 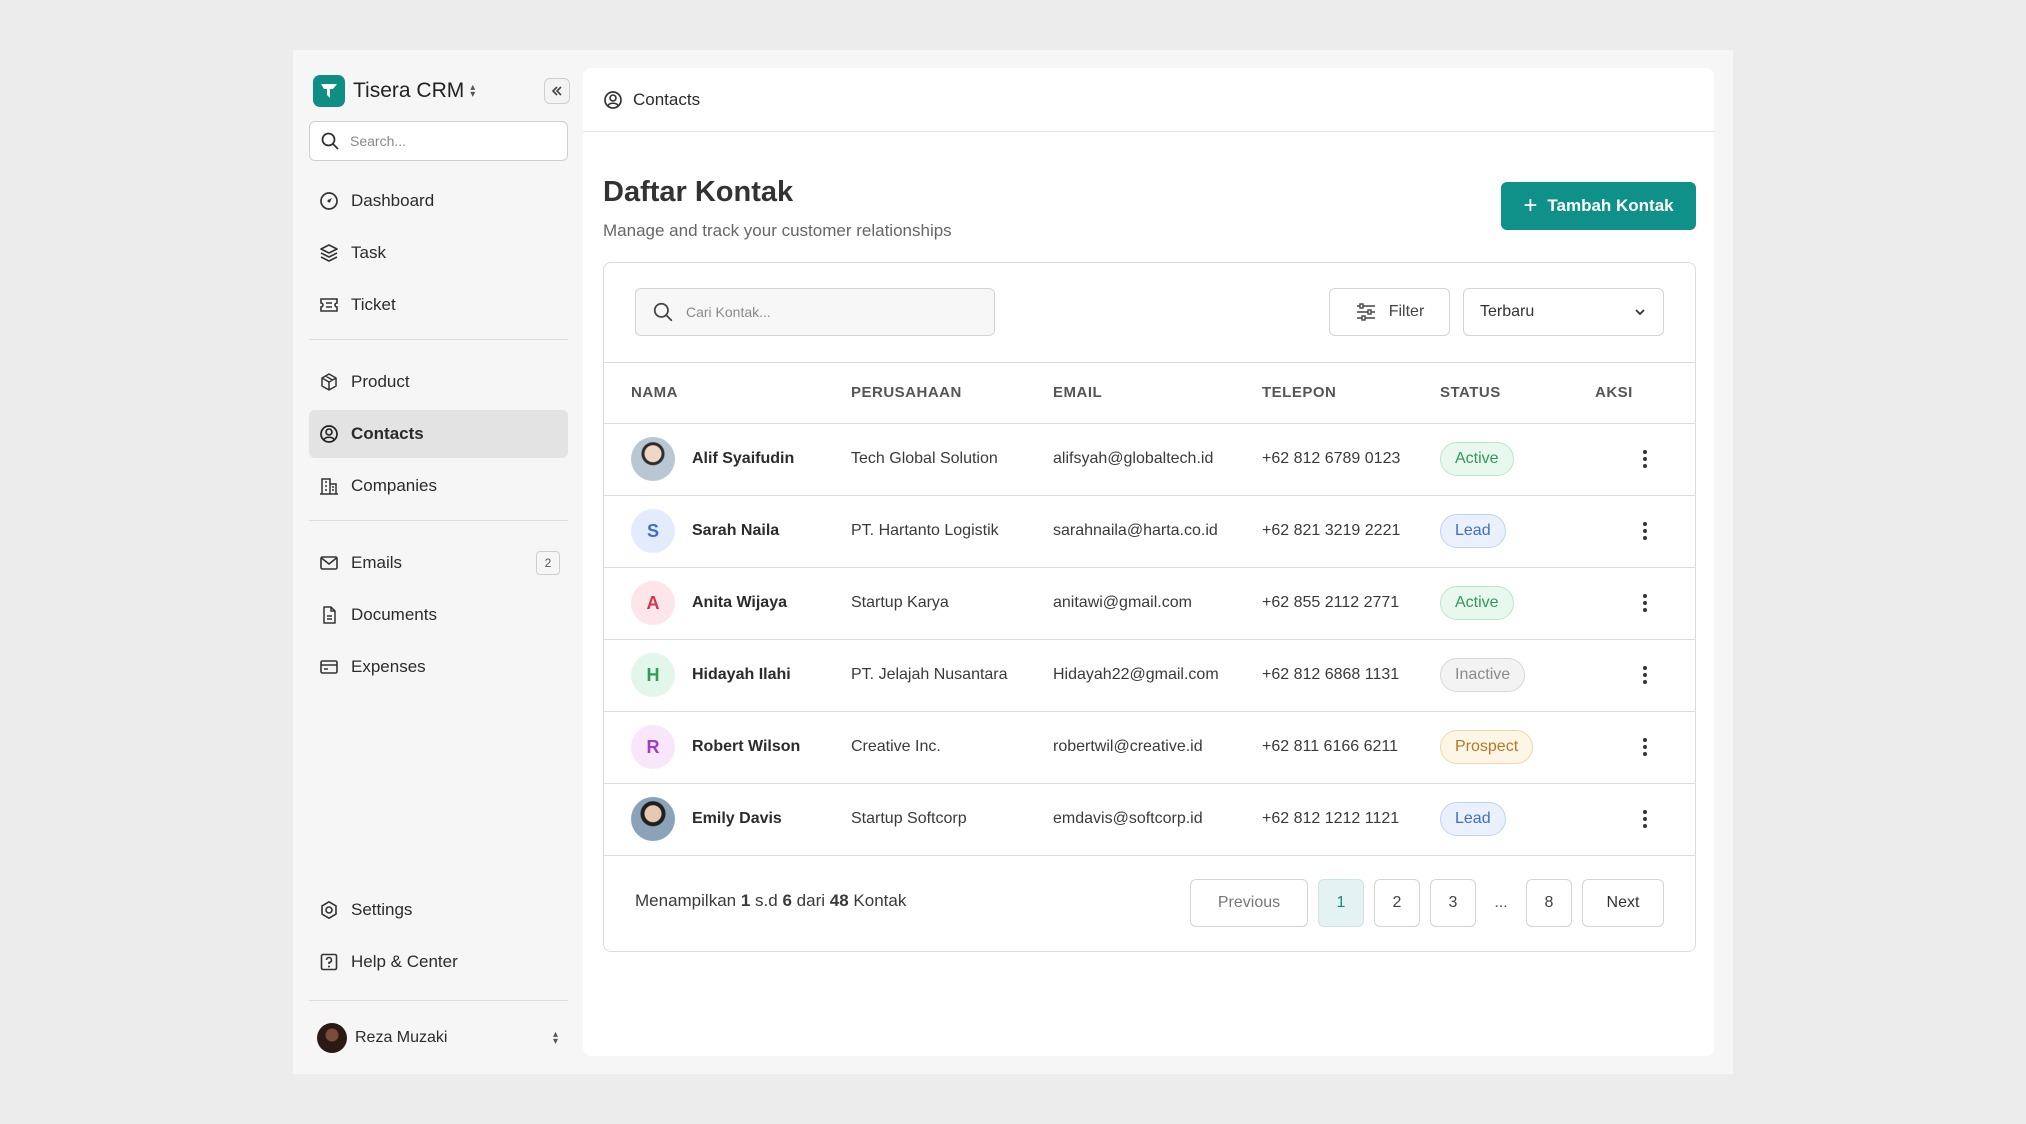 What do you see at coordinates (1517, 393) in the screenshot?
I see `column-header-status: STATUS` at bounding box center [1517, 393].